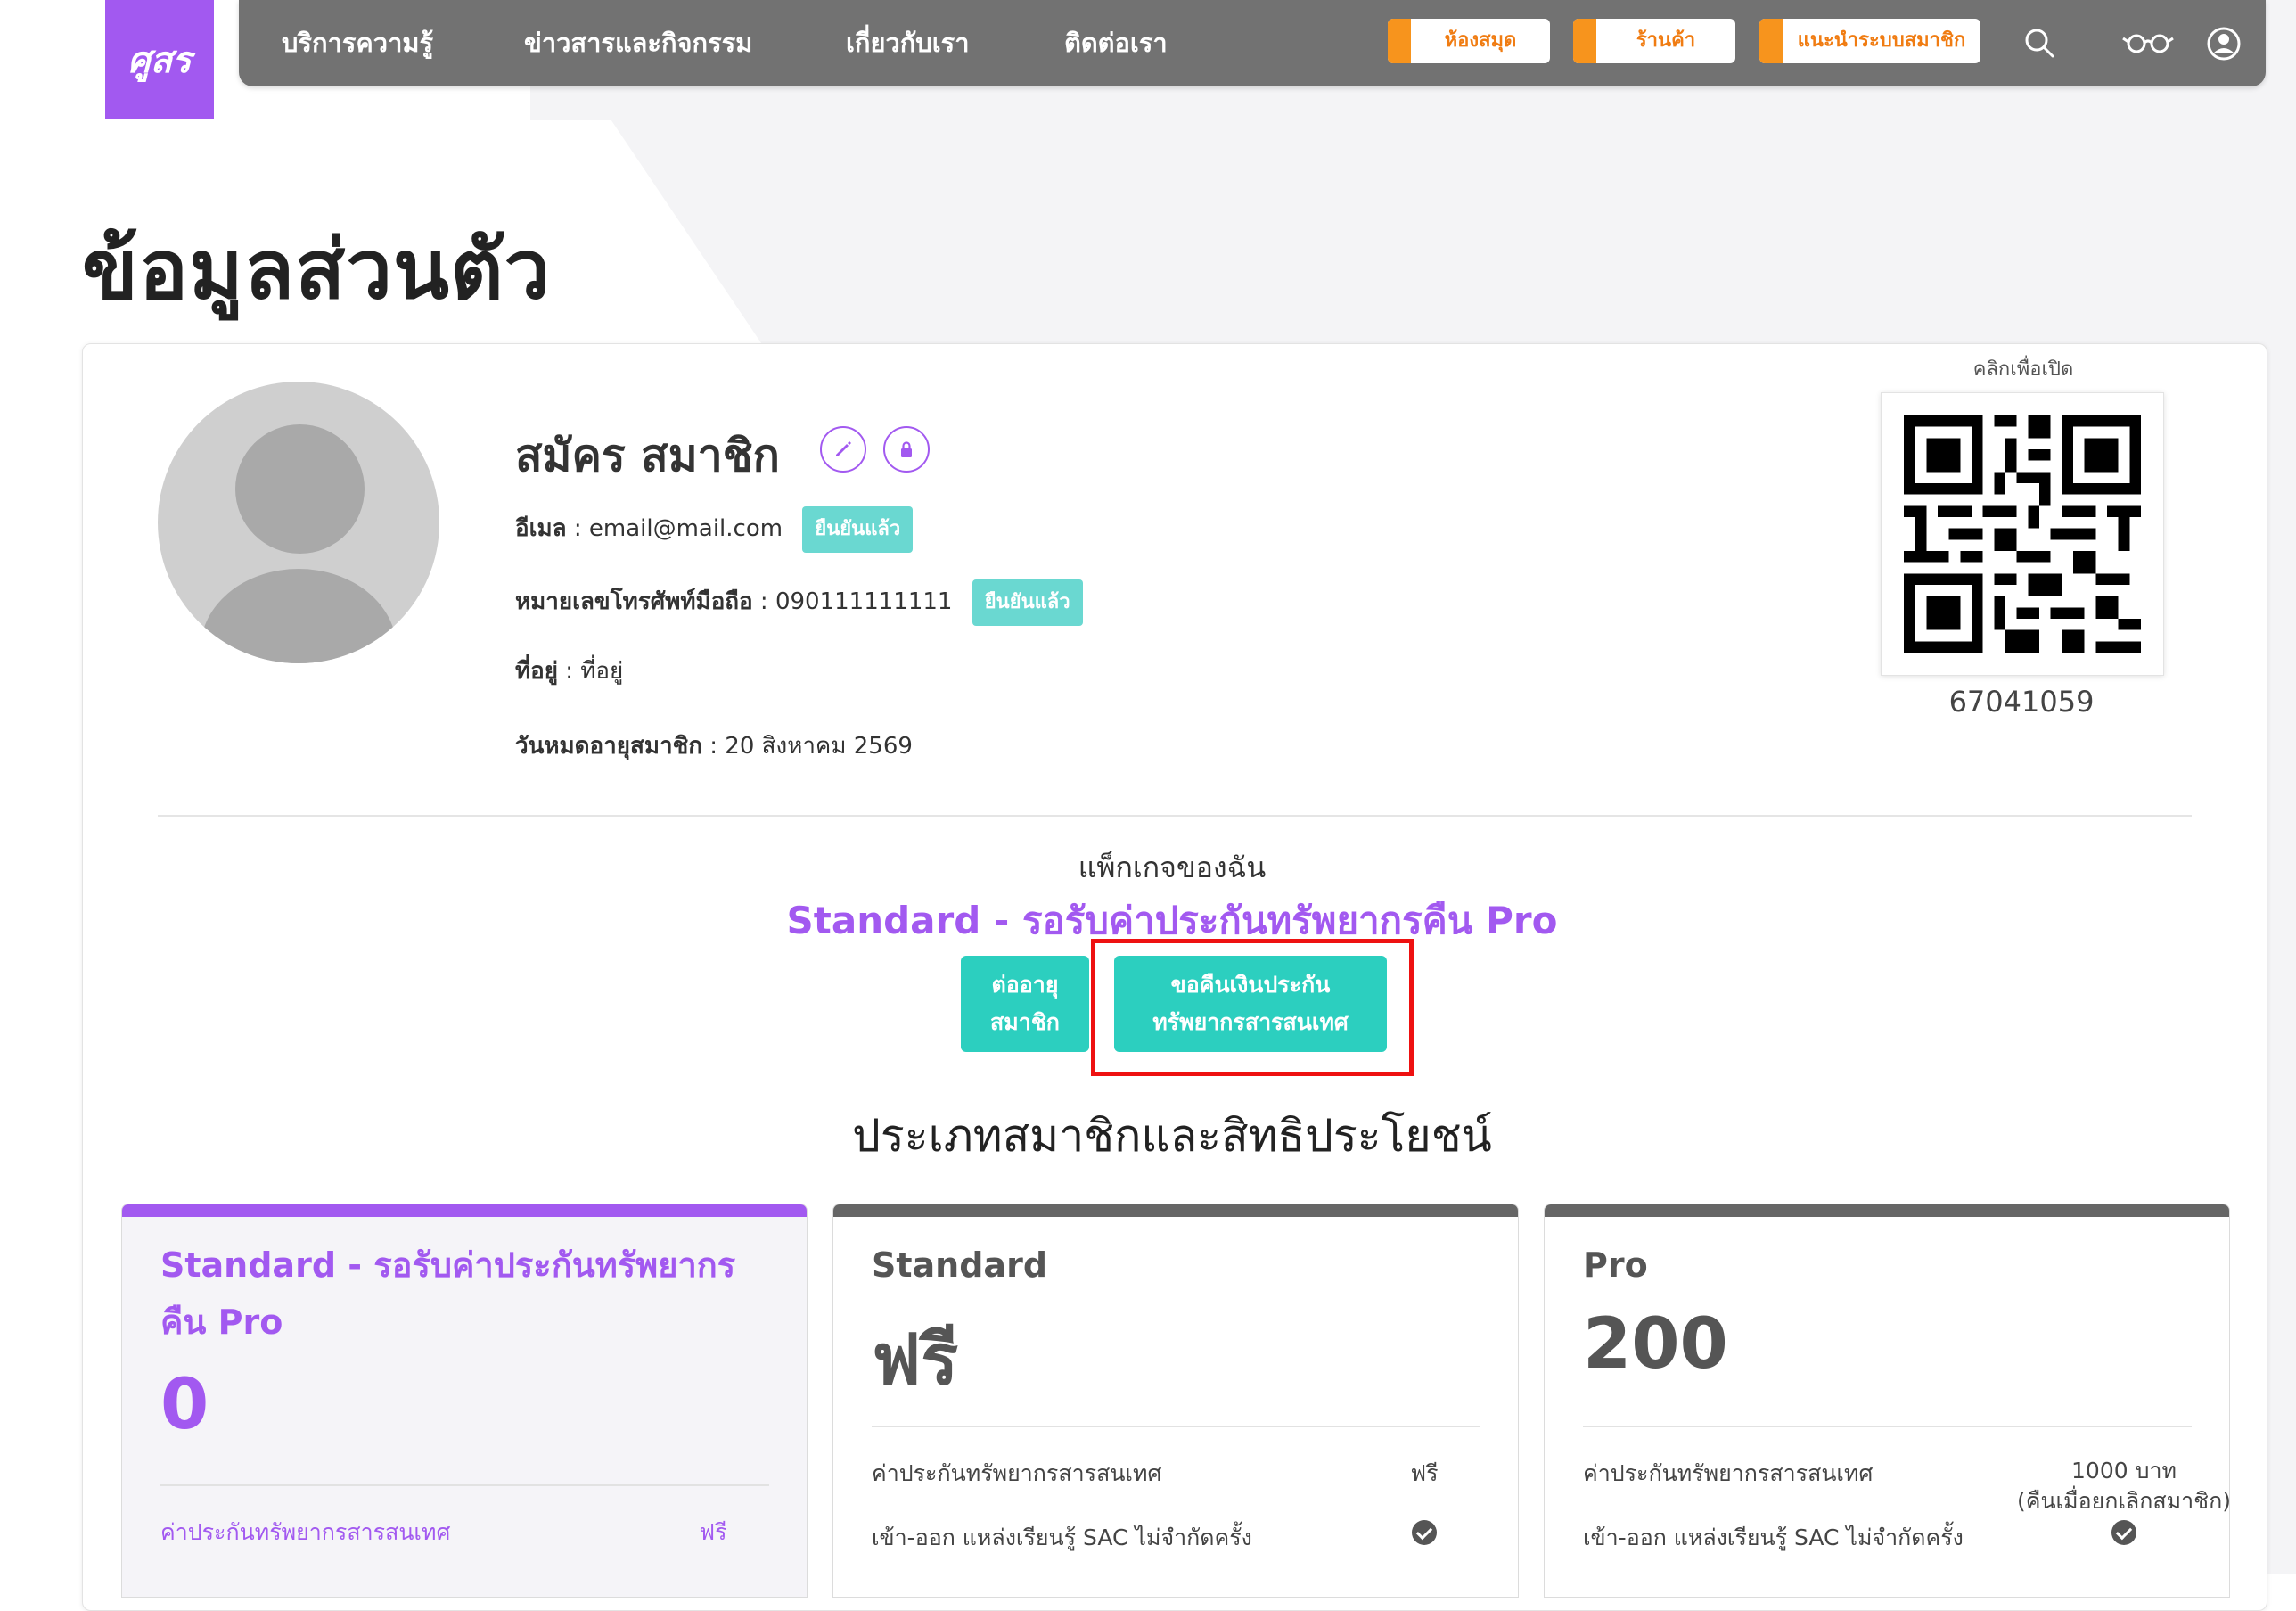 The image size is (2296, 1611). What do you see at coordinates (185, 1405) in the screenshot?
I see `plan-price: 0` at bounding box center [185, 1405].